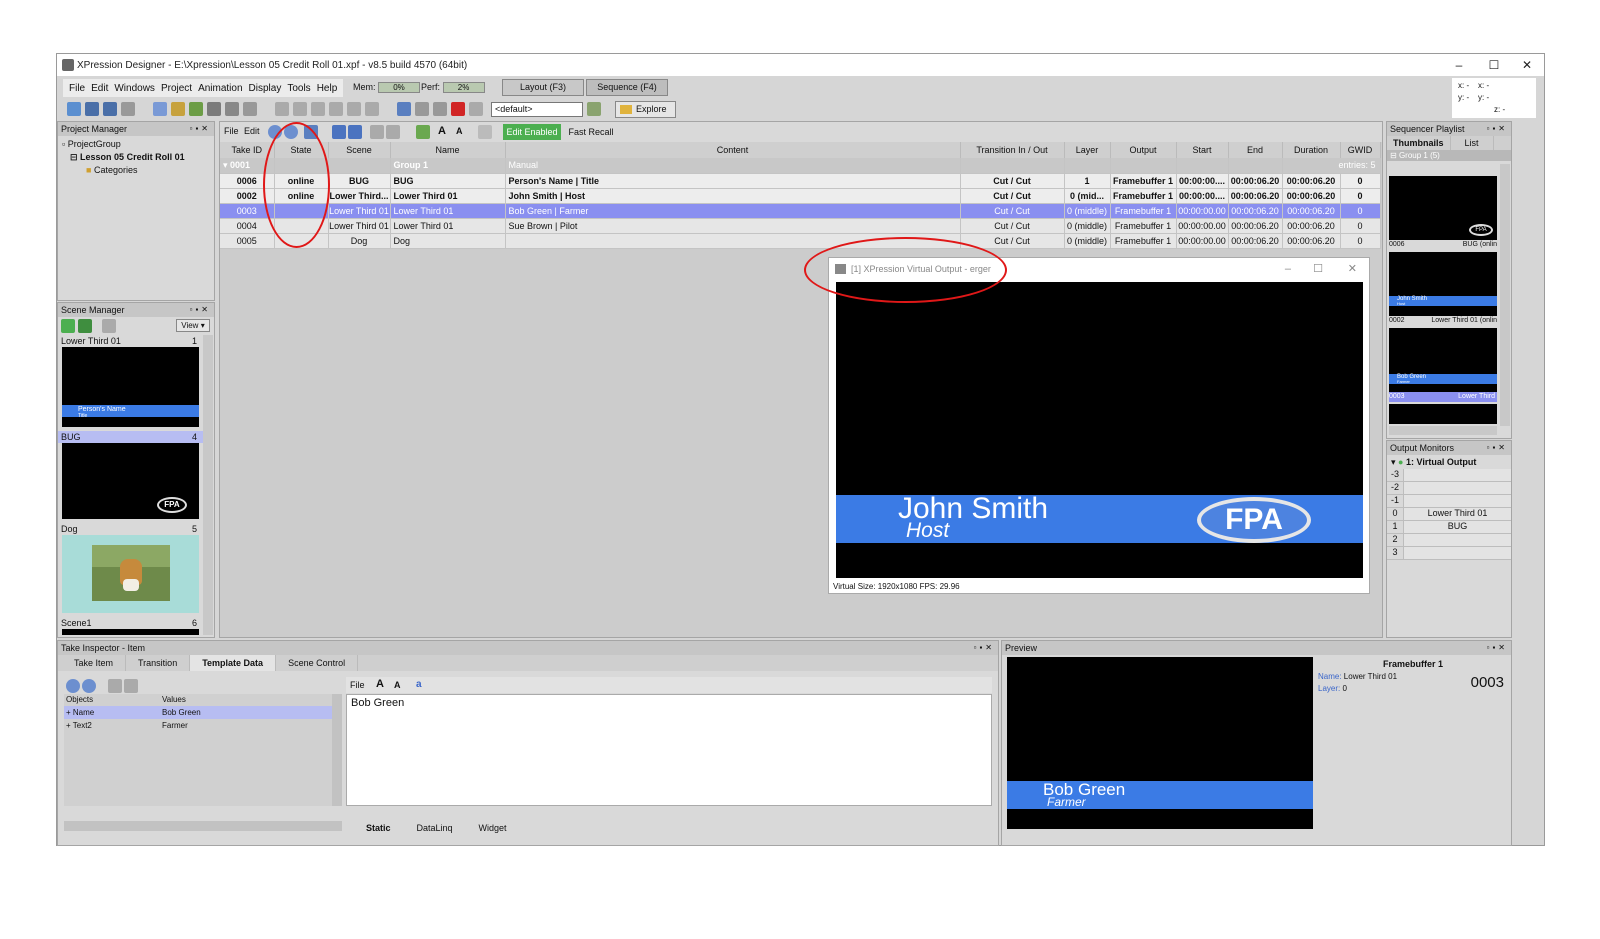 This screenshot has height=939, width=1600. Describe the element at coordinates (1419, 143) in the screenshot. I see `tab-thumbnails: Thumbnails` at that location.